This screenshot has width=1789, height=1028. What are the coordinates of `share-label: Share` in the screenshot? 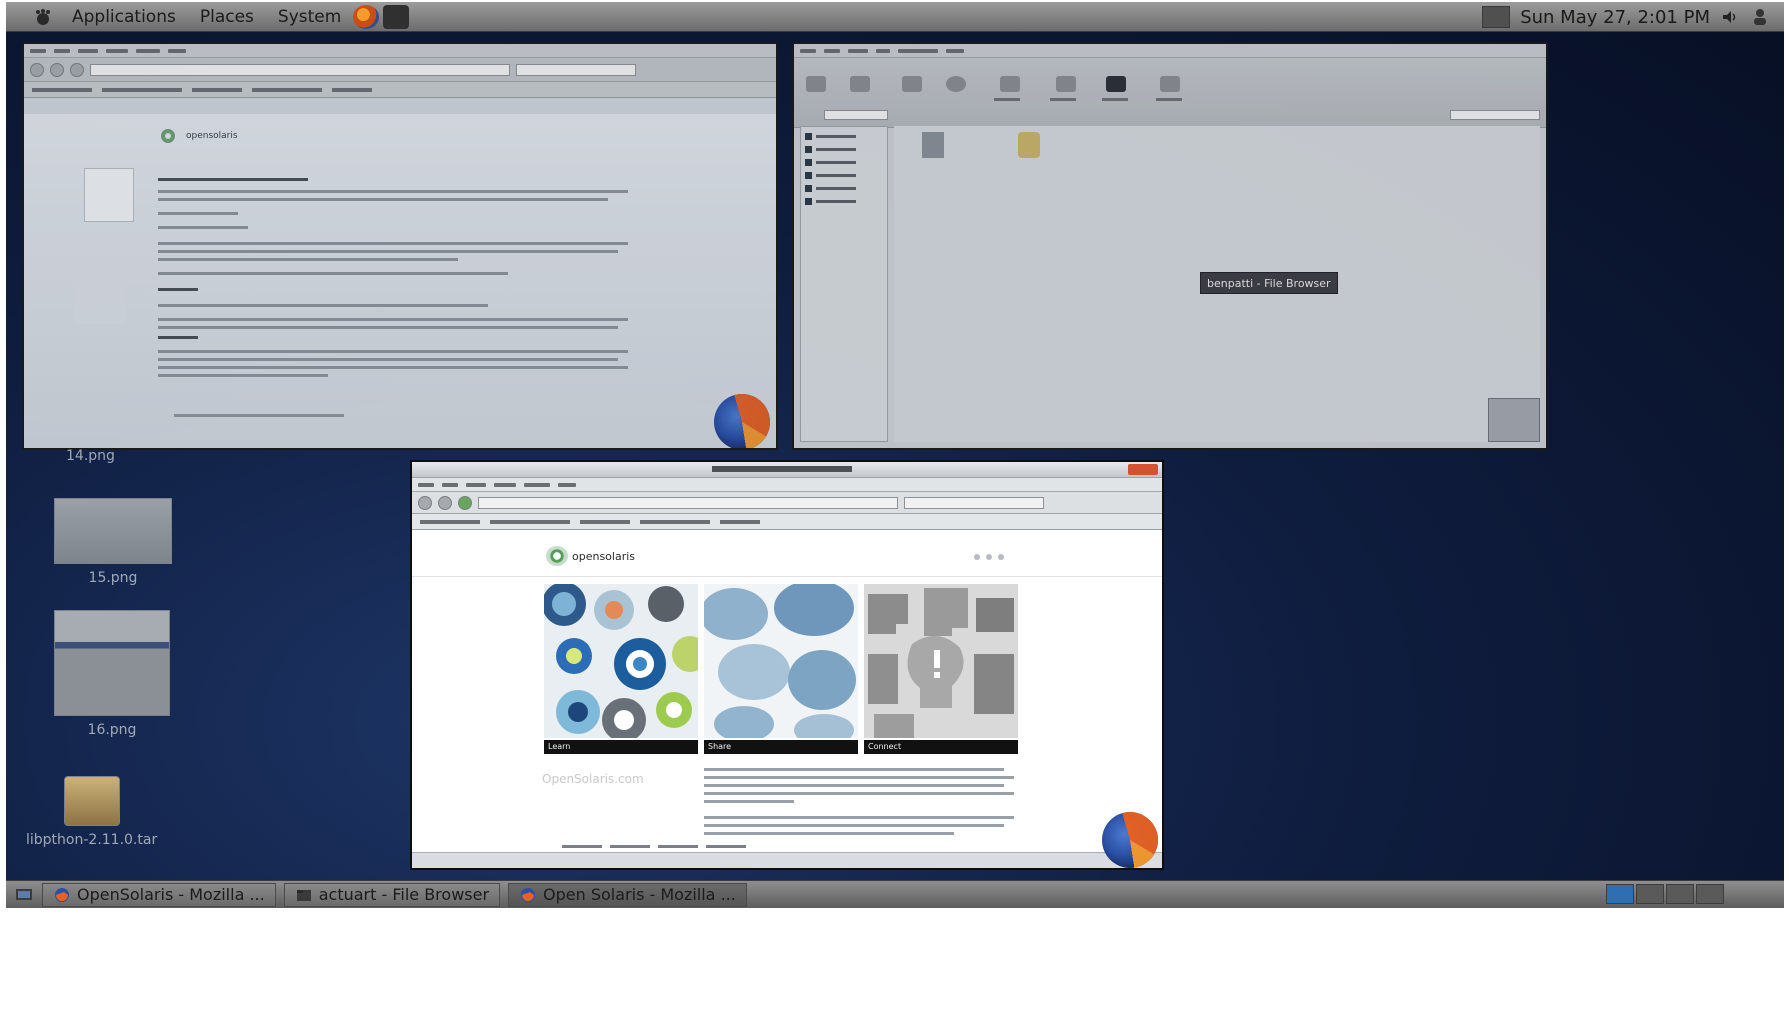 It's located at (781, 747).